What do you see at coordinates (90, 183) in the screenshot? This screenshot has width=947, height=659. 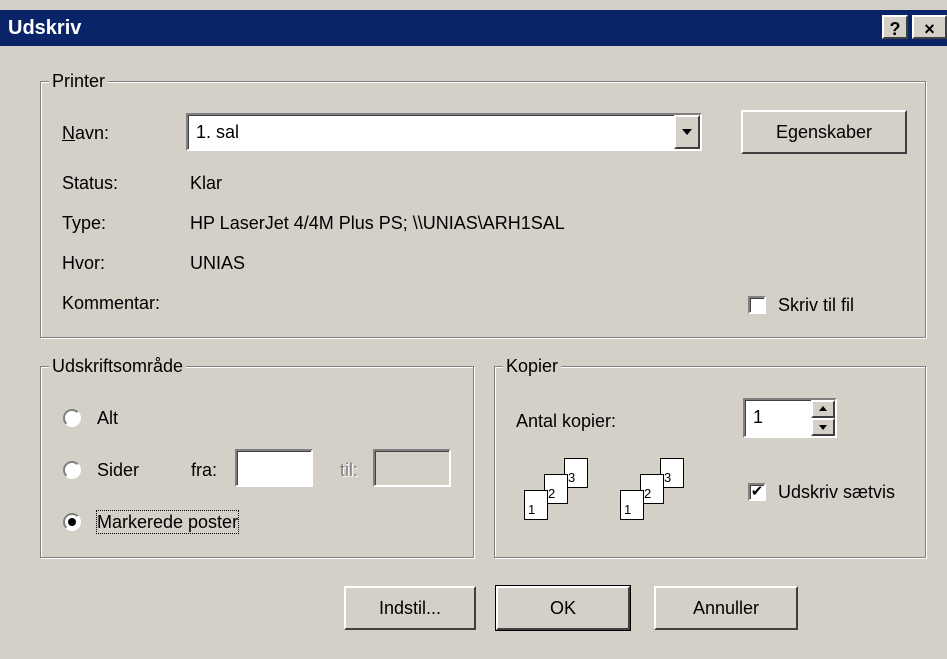 I see `status-label: Status:` at bounding box center [90, 183].